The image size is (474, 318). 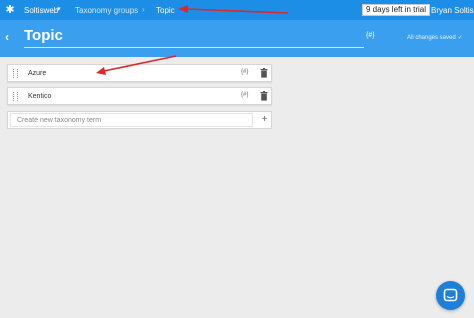 What do you see at coordinates (431, 38) in the screenshot?
I see `save-status-text: All changes saved` at bounding box center [431, 38].